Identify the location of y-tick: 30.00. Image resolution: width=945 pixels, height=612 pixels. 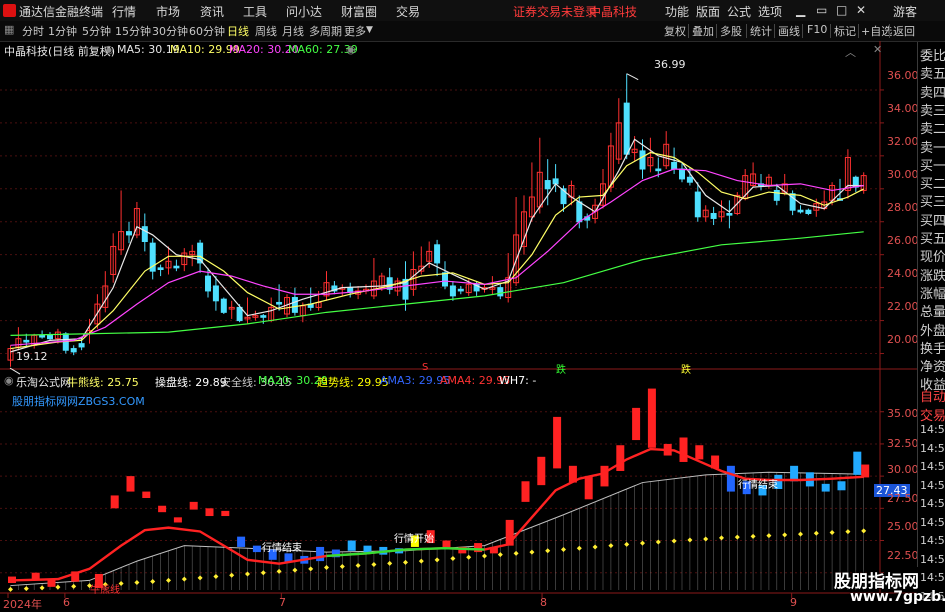
(903, 469).